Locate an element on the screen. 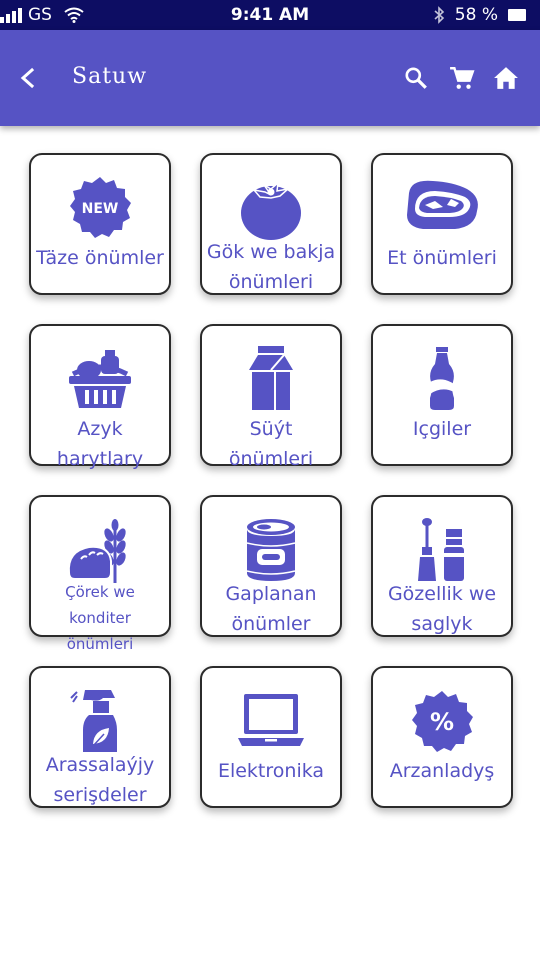  canned-food-icon is located at coordinates (271, 550).